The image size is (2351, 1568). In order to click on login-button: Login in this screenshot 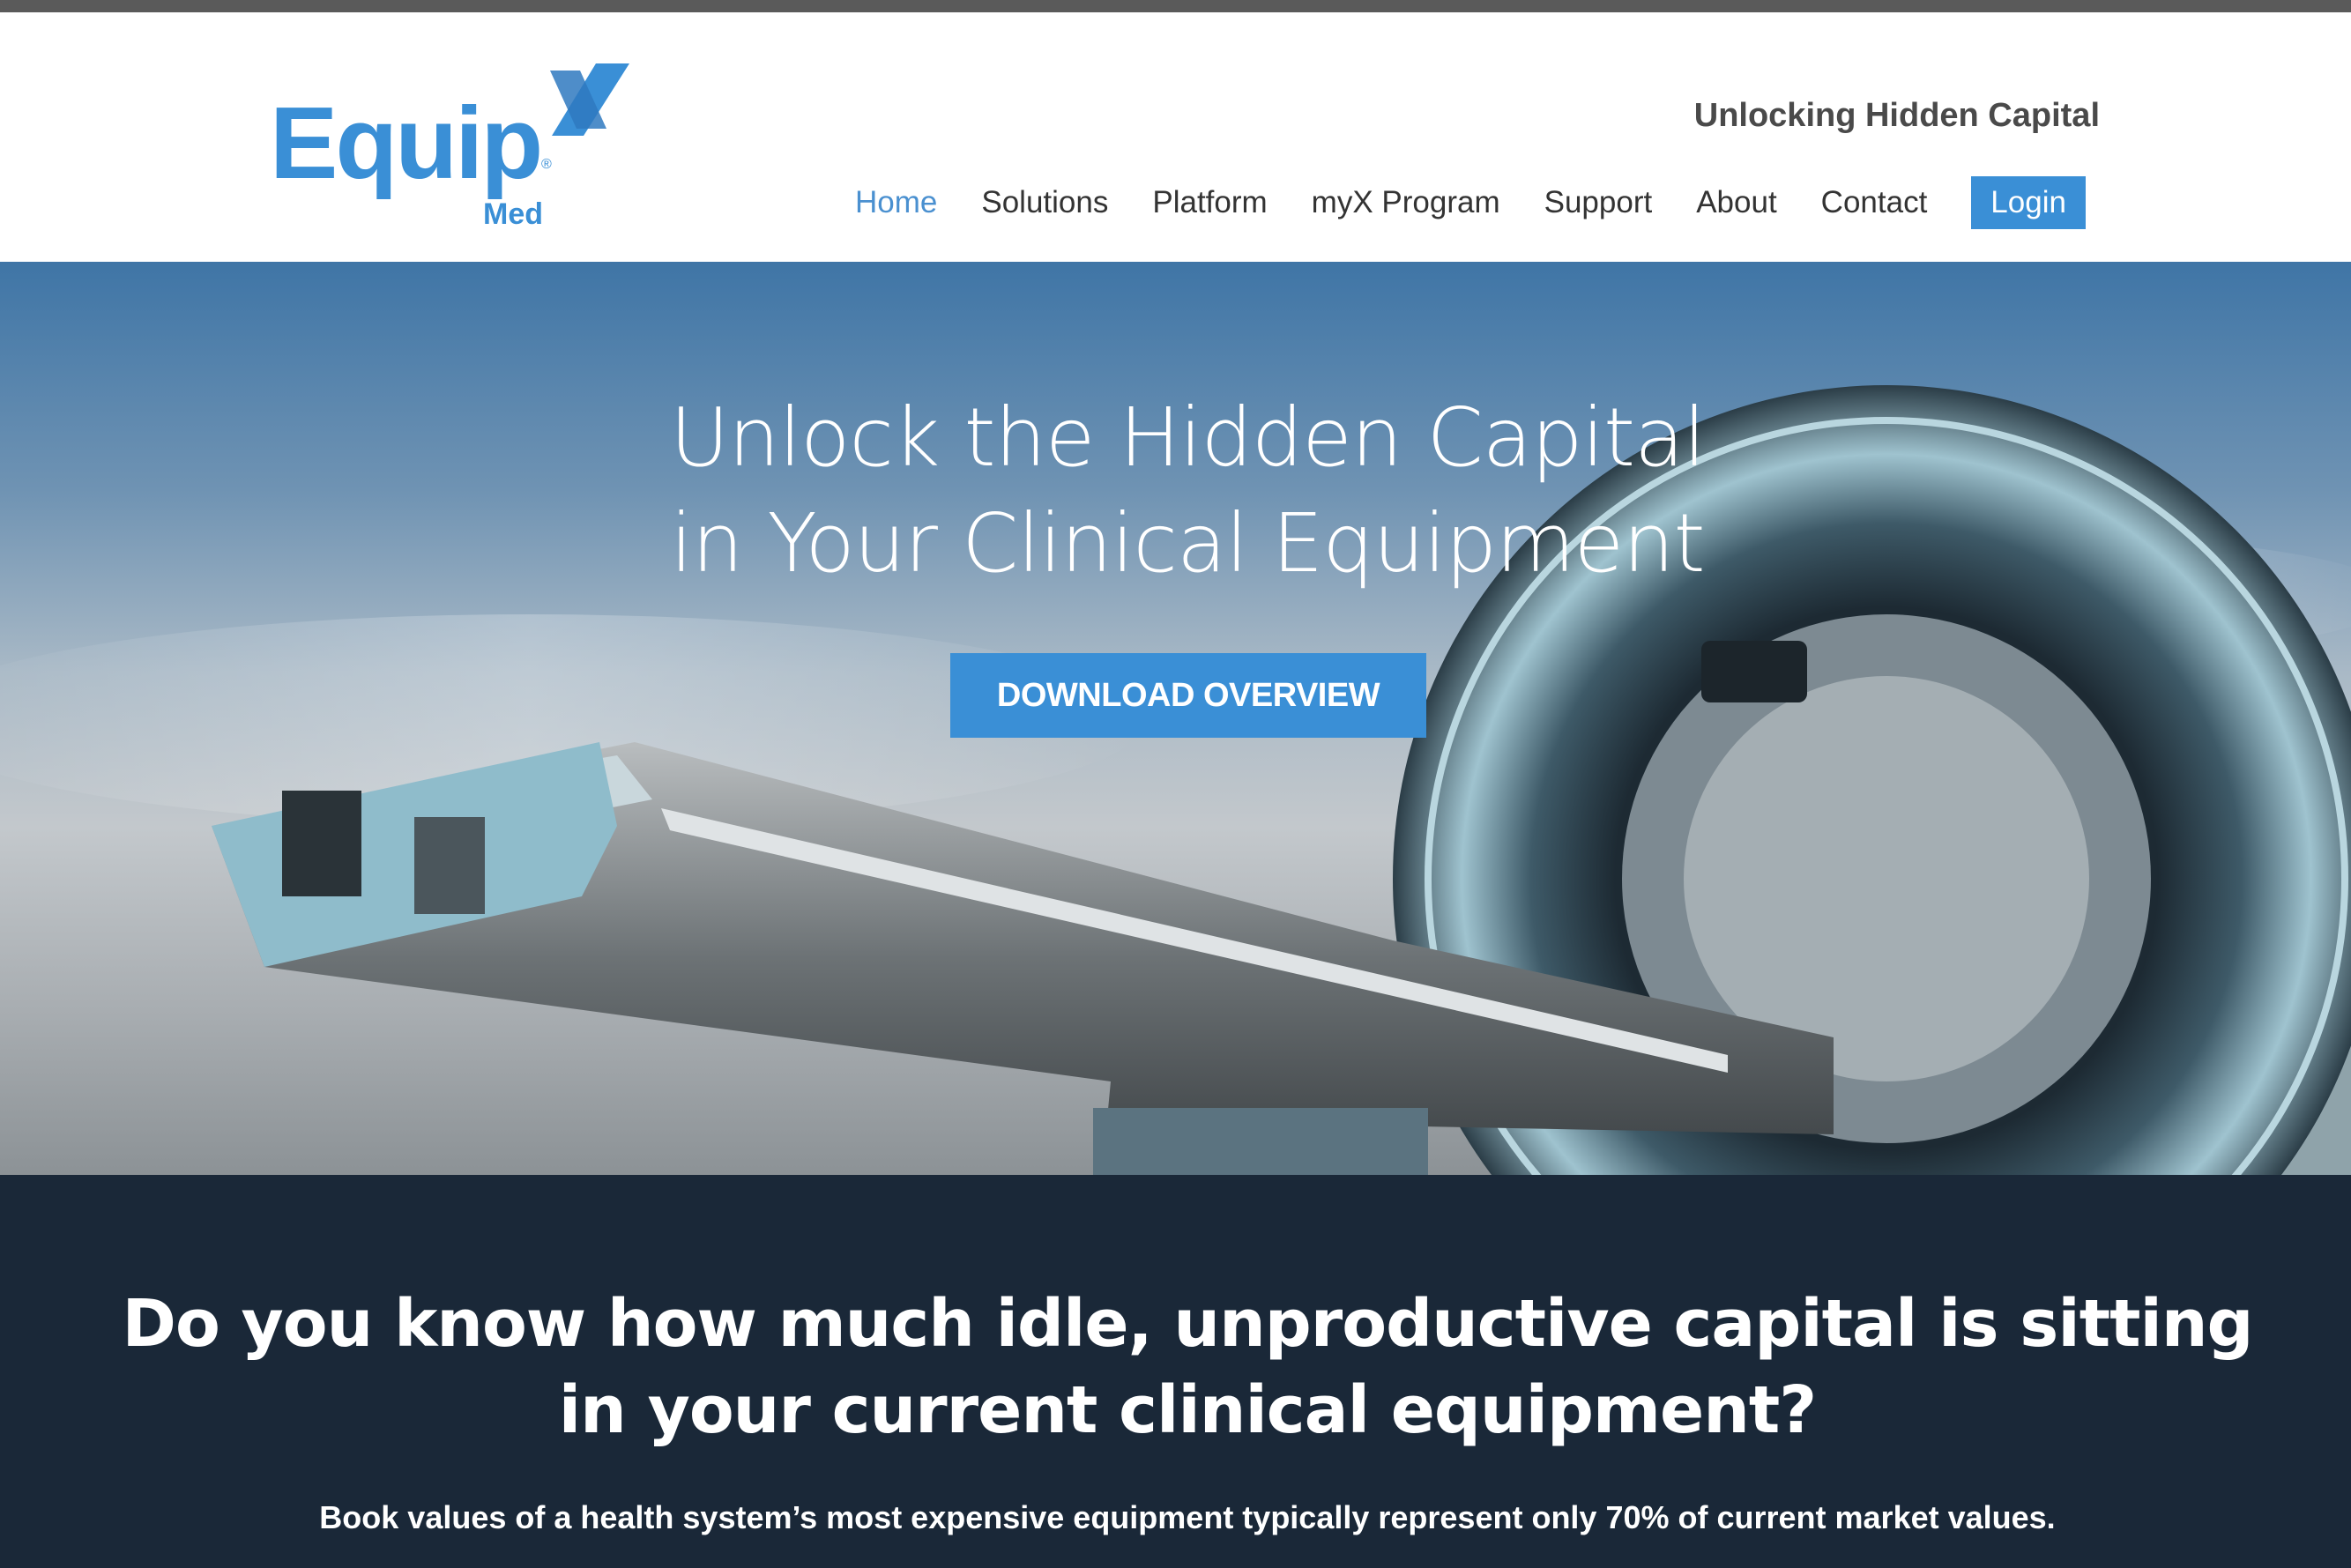, I will do `click(2028, 202)`.